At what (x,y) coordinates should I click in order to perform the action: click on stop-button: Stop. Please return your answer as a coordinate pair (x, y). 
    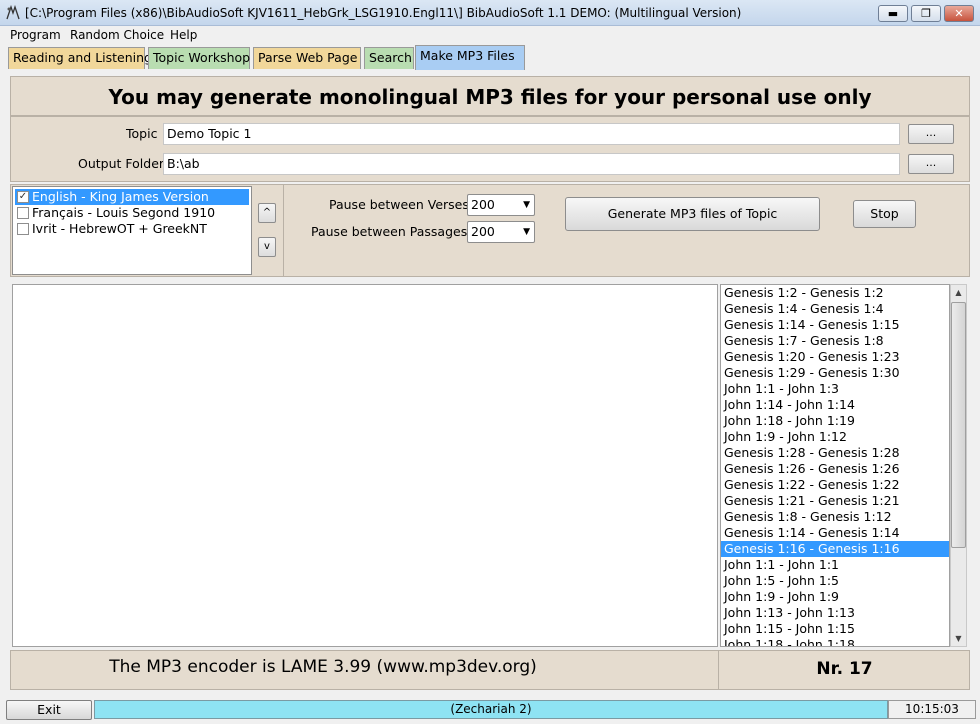
    Looking at the image, I should click on (884, 214).